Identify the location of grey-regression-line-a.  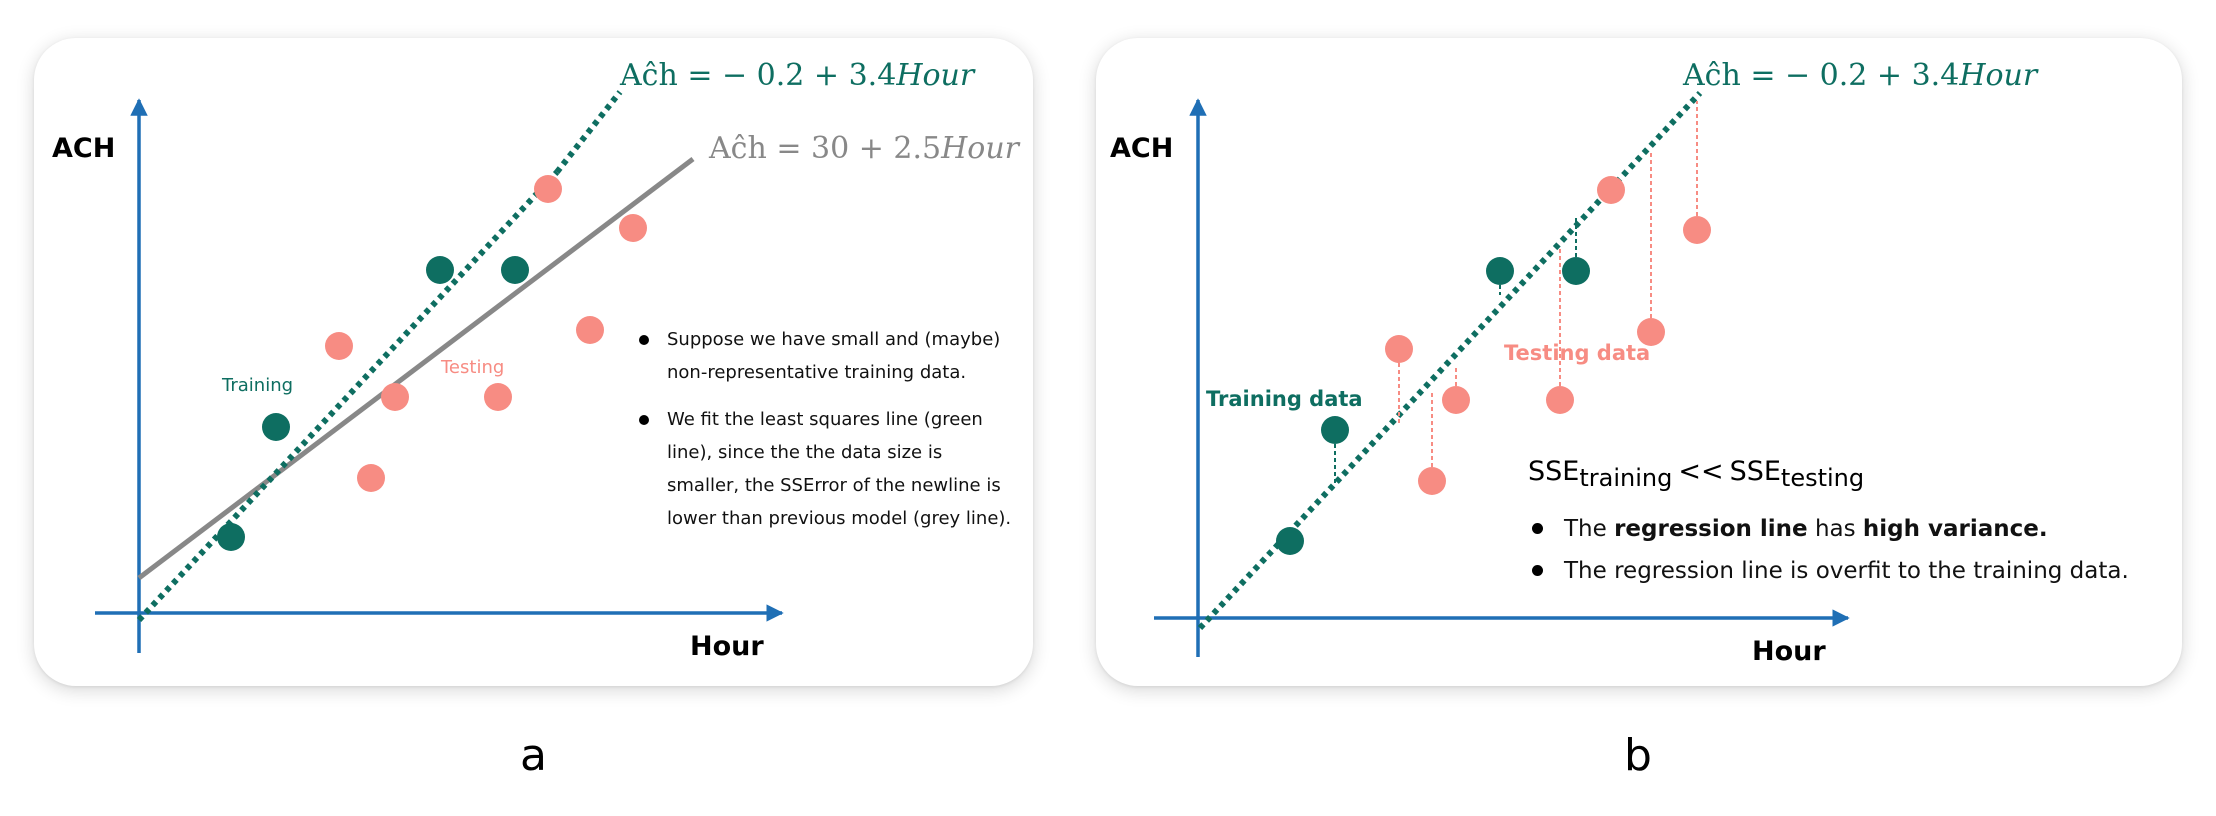
(416, 368).